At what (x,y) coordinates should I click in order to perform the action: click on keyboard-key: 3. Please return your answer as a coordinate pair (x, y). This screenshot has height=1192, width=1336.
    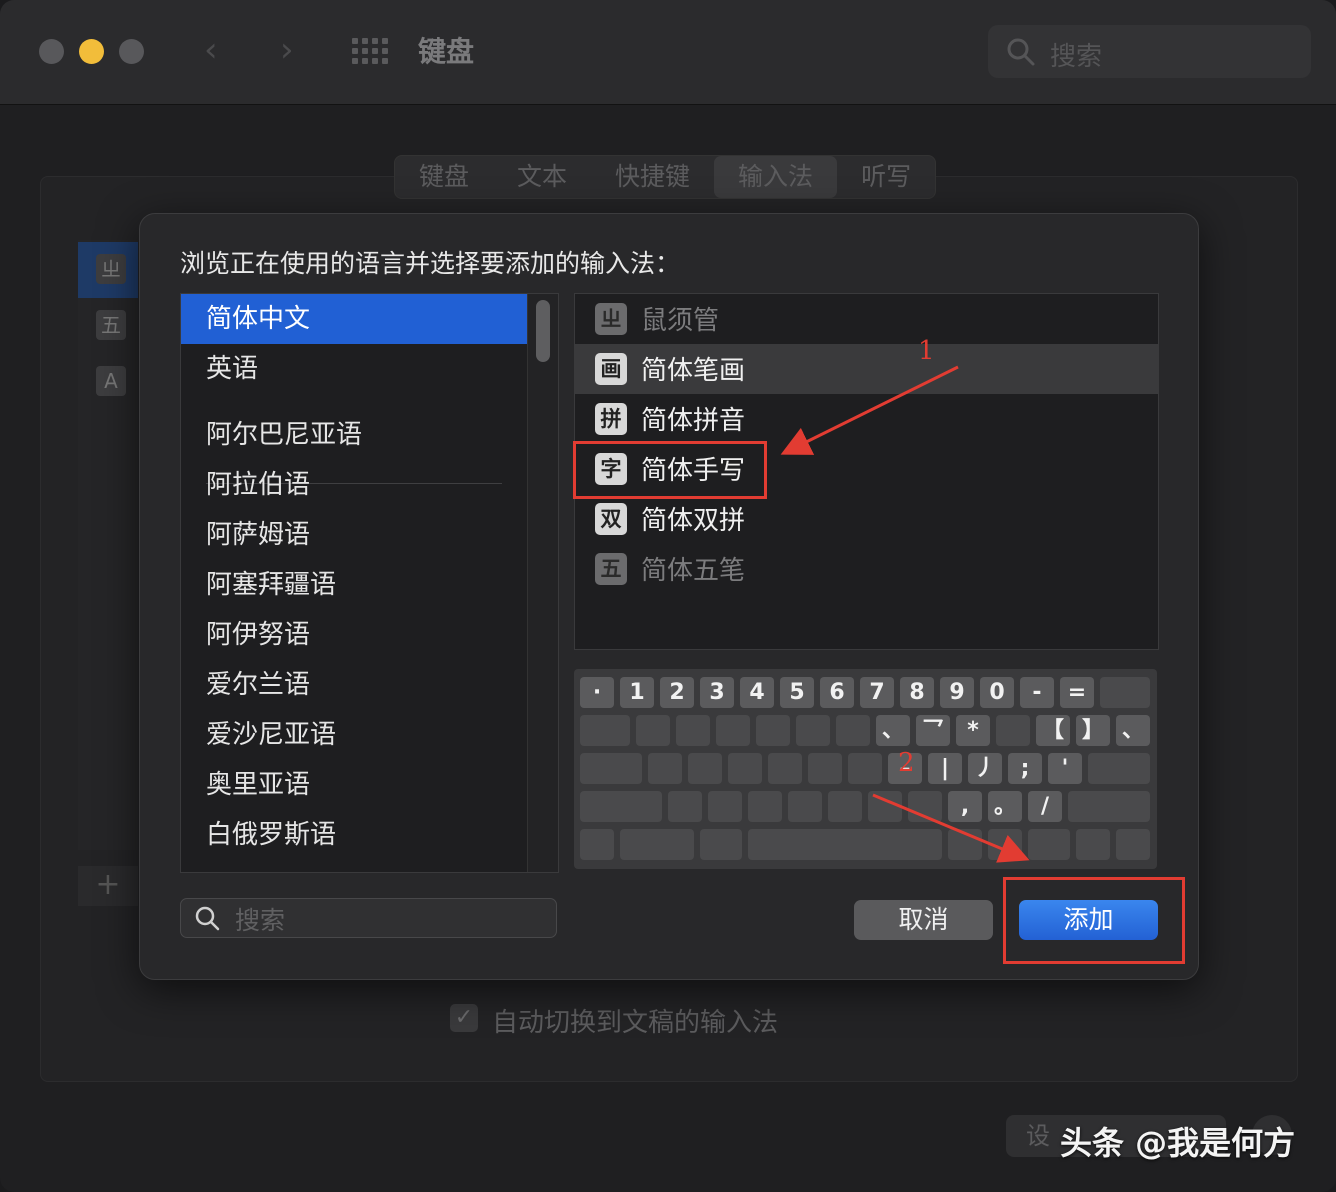
    Looking at the image, I should click on (717, 692).